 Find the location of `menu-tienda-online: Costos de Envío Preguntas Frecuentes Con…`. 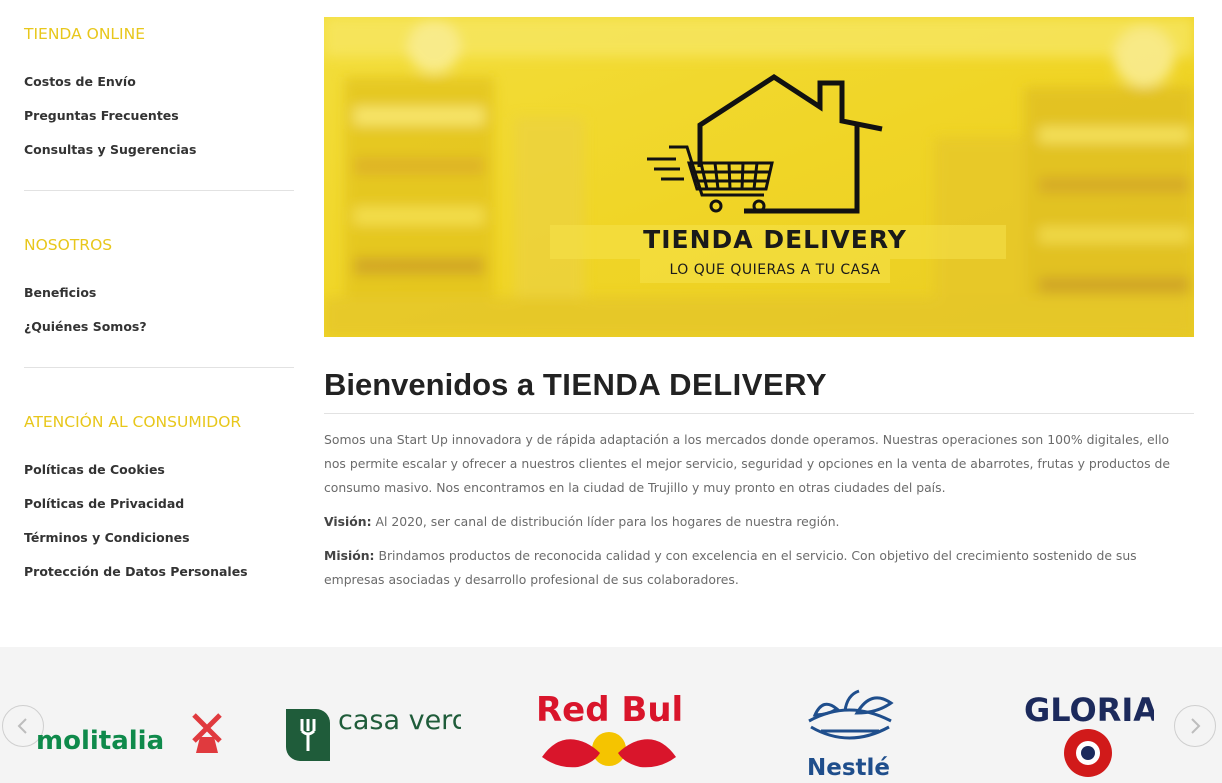

menu-tienda-online: Costos de Envío Preguntas Frecuentes Con… is located at coordinates (110, 116).